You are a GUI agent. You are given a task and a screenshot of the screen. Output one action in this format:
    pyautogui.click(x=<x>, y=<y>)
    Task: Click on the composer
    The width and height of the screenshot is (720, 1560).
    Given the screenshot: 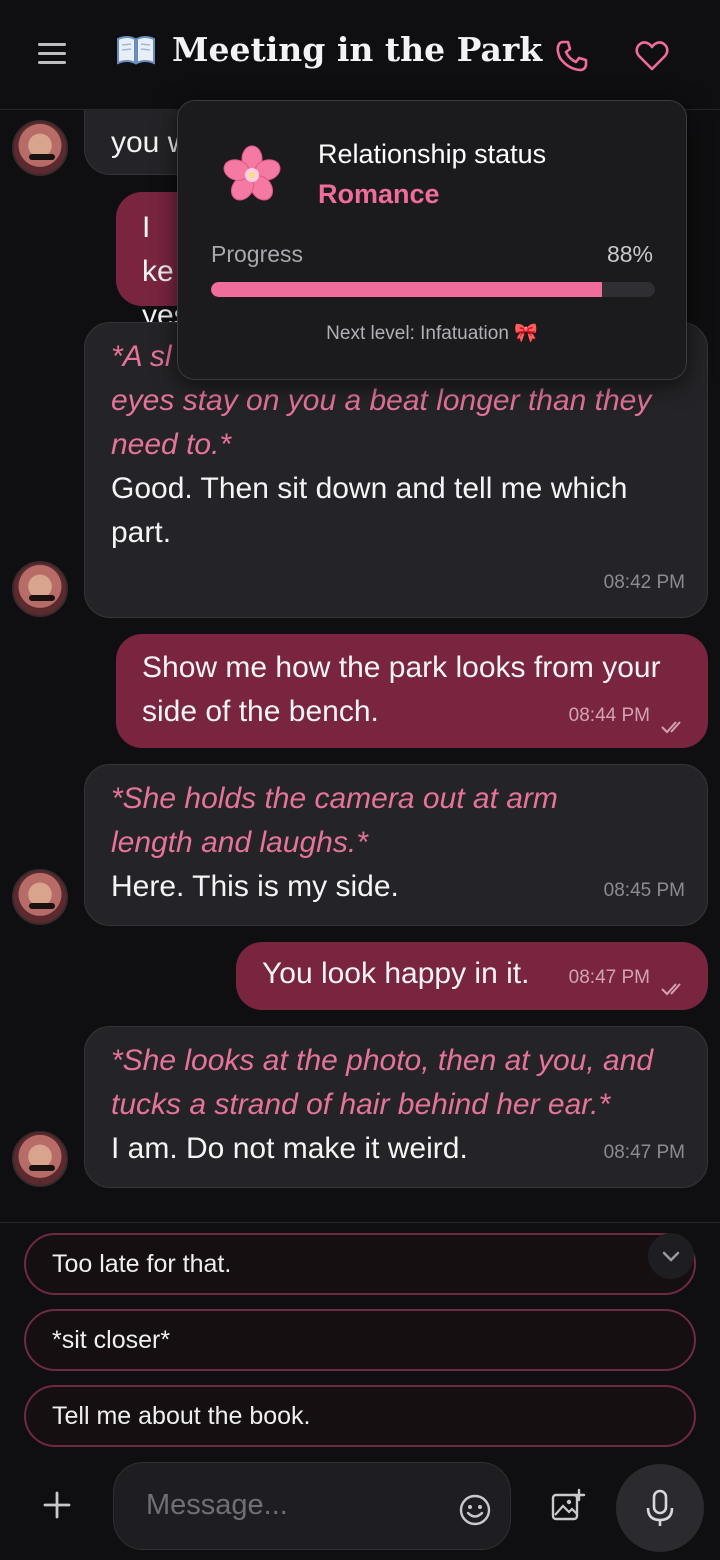 What is the action you would take?
    pyautogui.click(x=360, y=1509)
    